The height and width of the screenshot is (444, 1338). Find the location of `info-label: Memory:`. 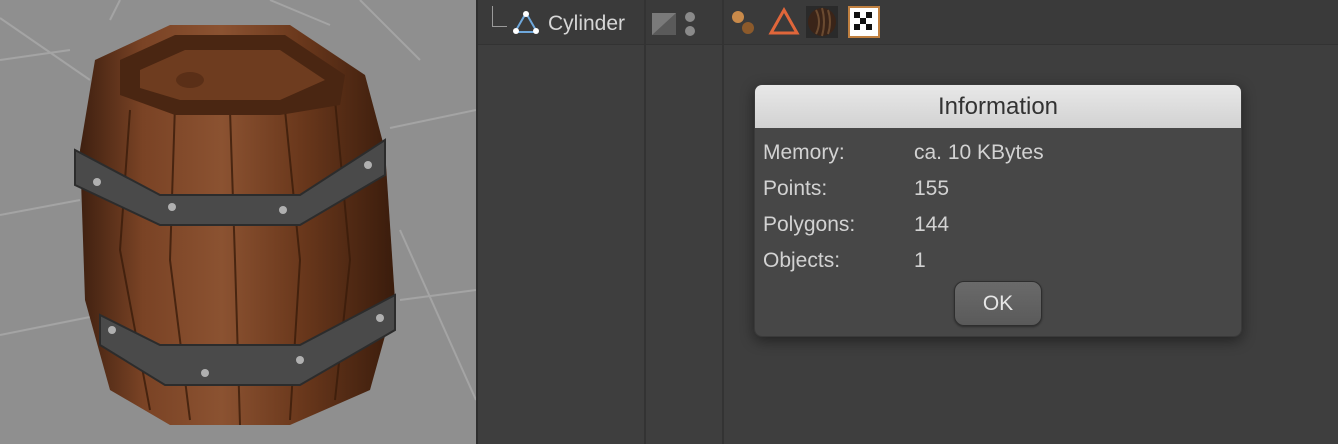

info-label: Memory: is located at coordinates (804, 152).